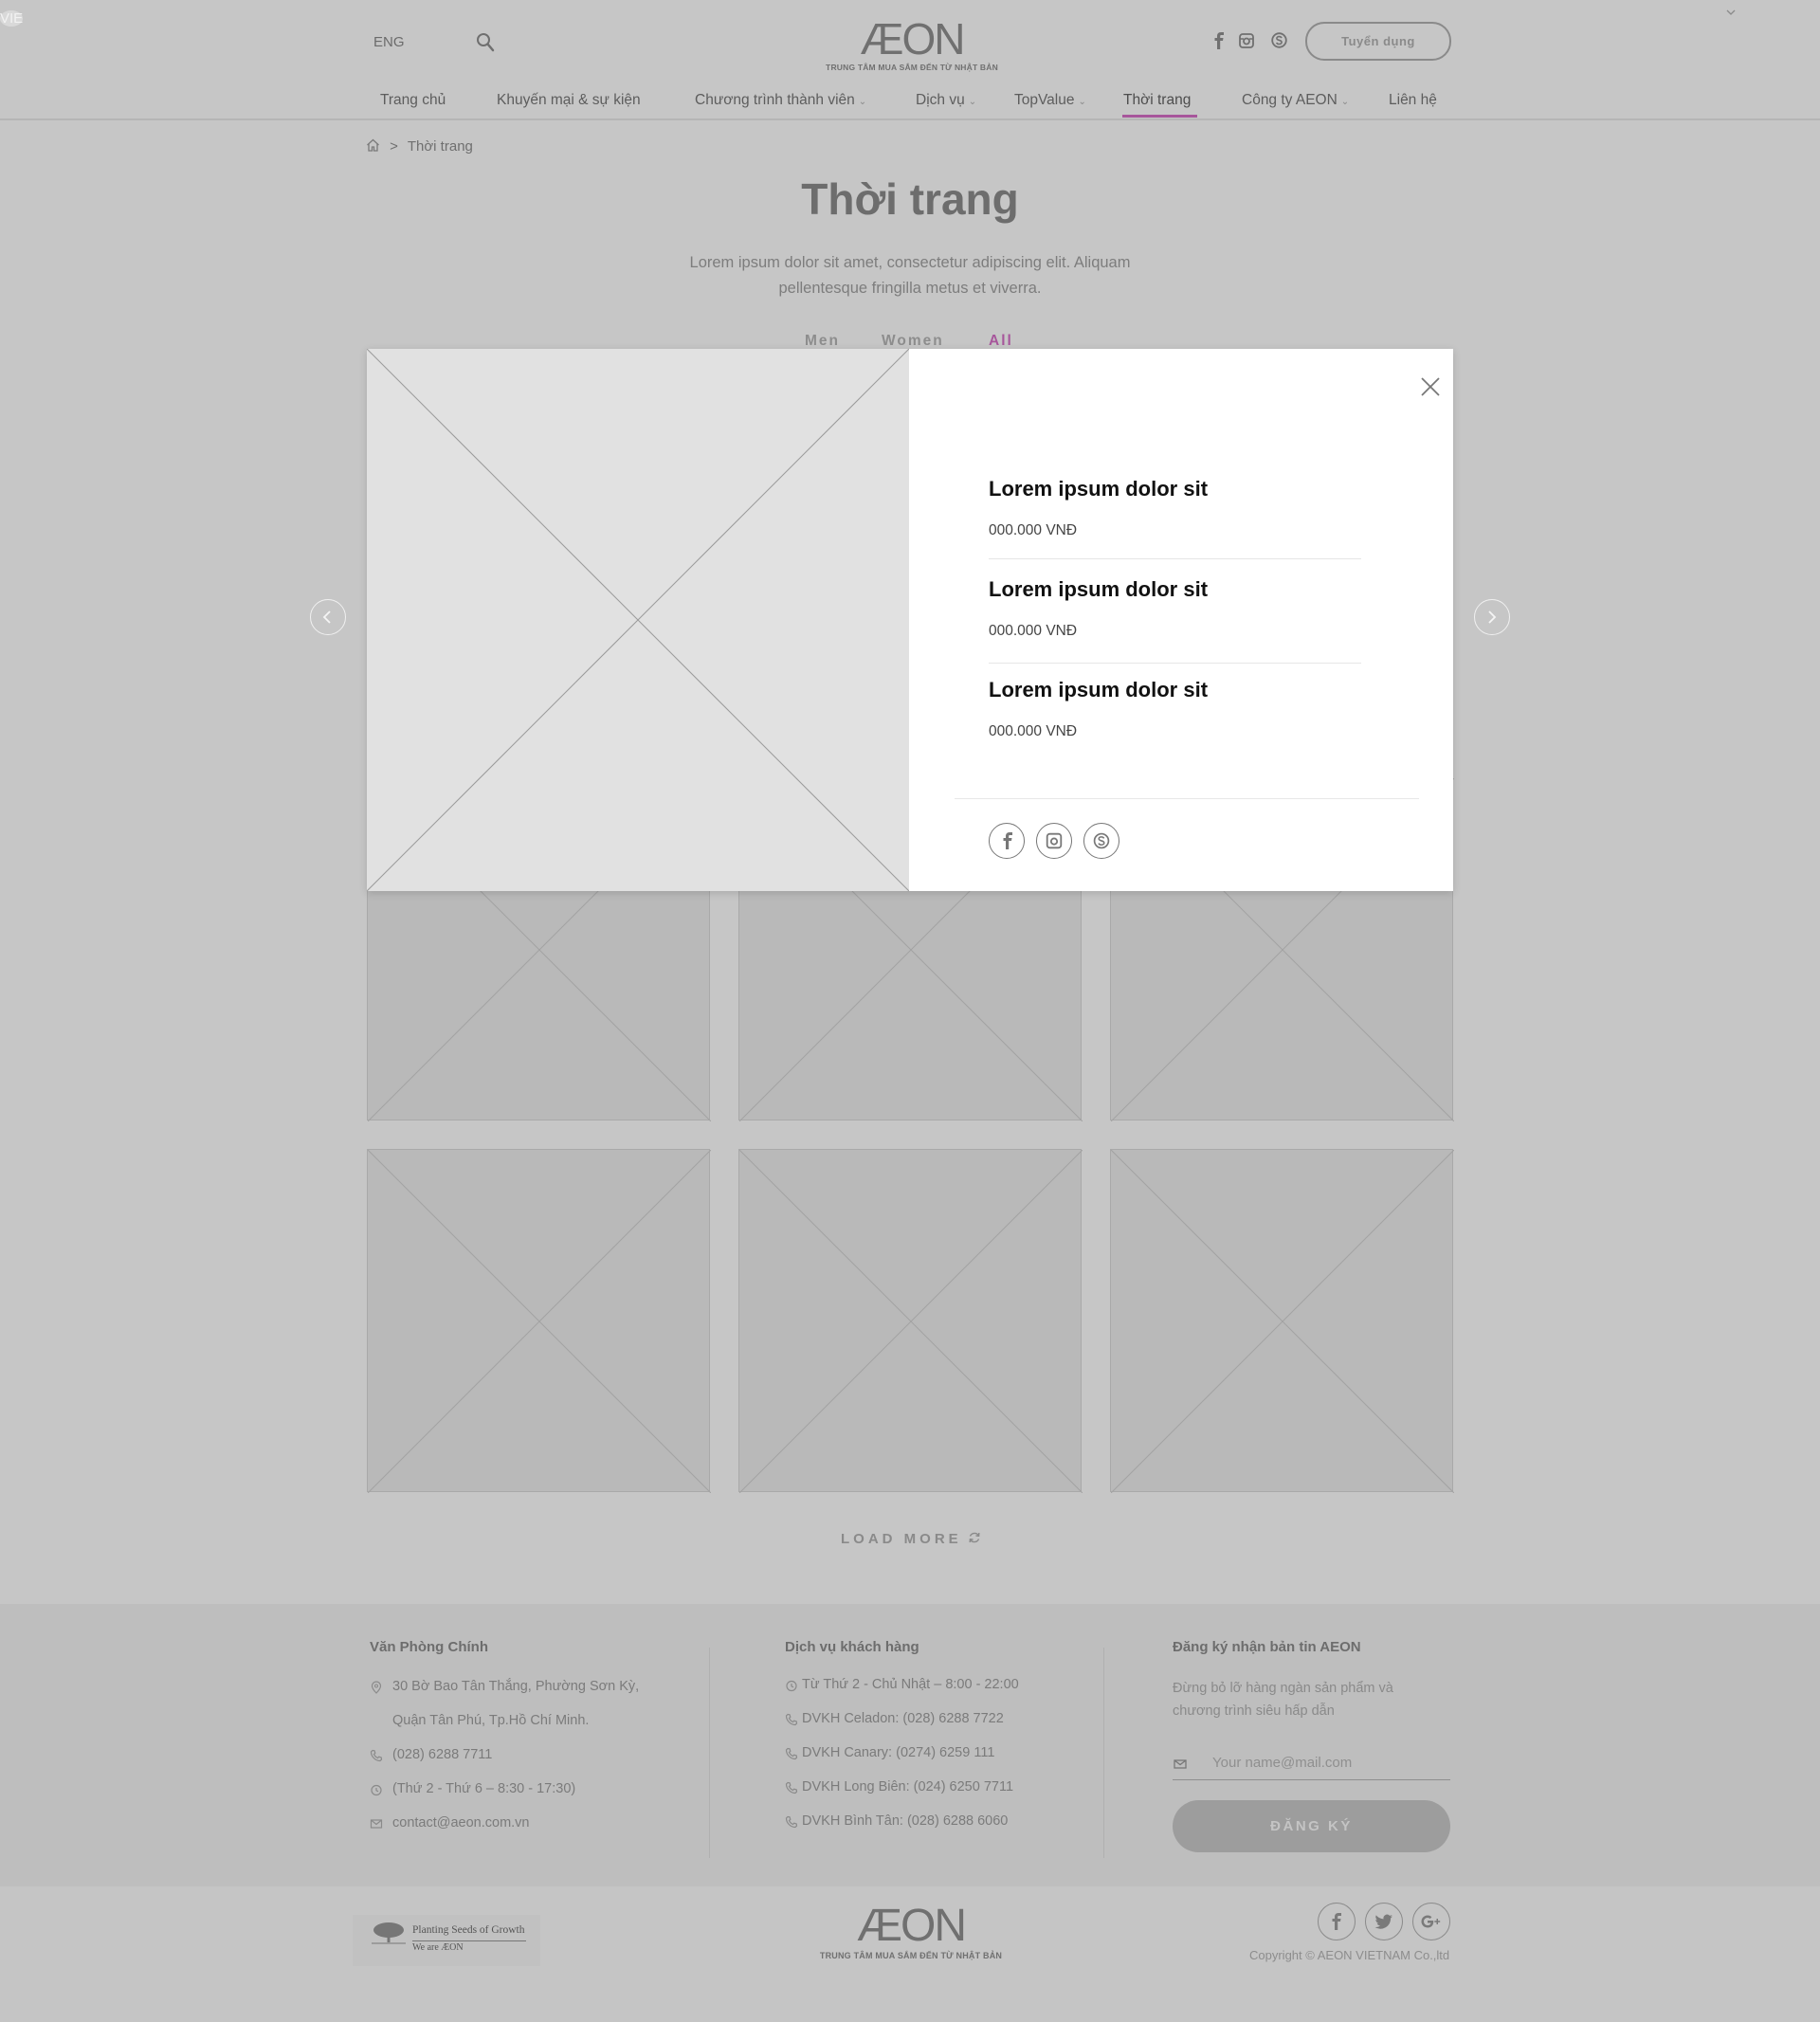  What do you see at coordinates (910, 199) in the screenshot?
I see `page-title: Thời trang` at bounding box center [910, 199].